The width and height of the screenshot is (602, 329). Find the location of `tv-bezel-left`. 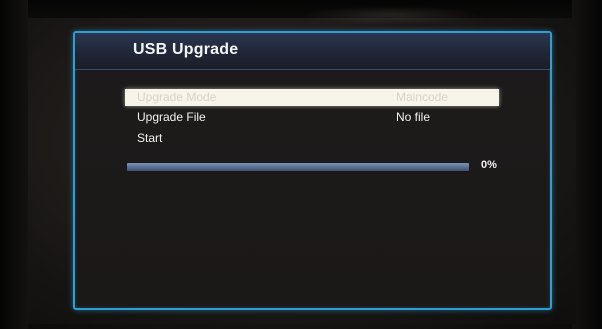

tv-bezel-left is located at coordinates (14, 164).